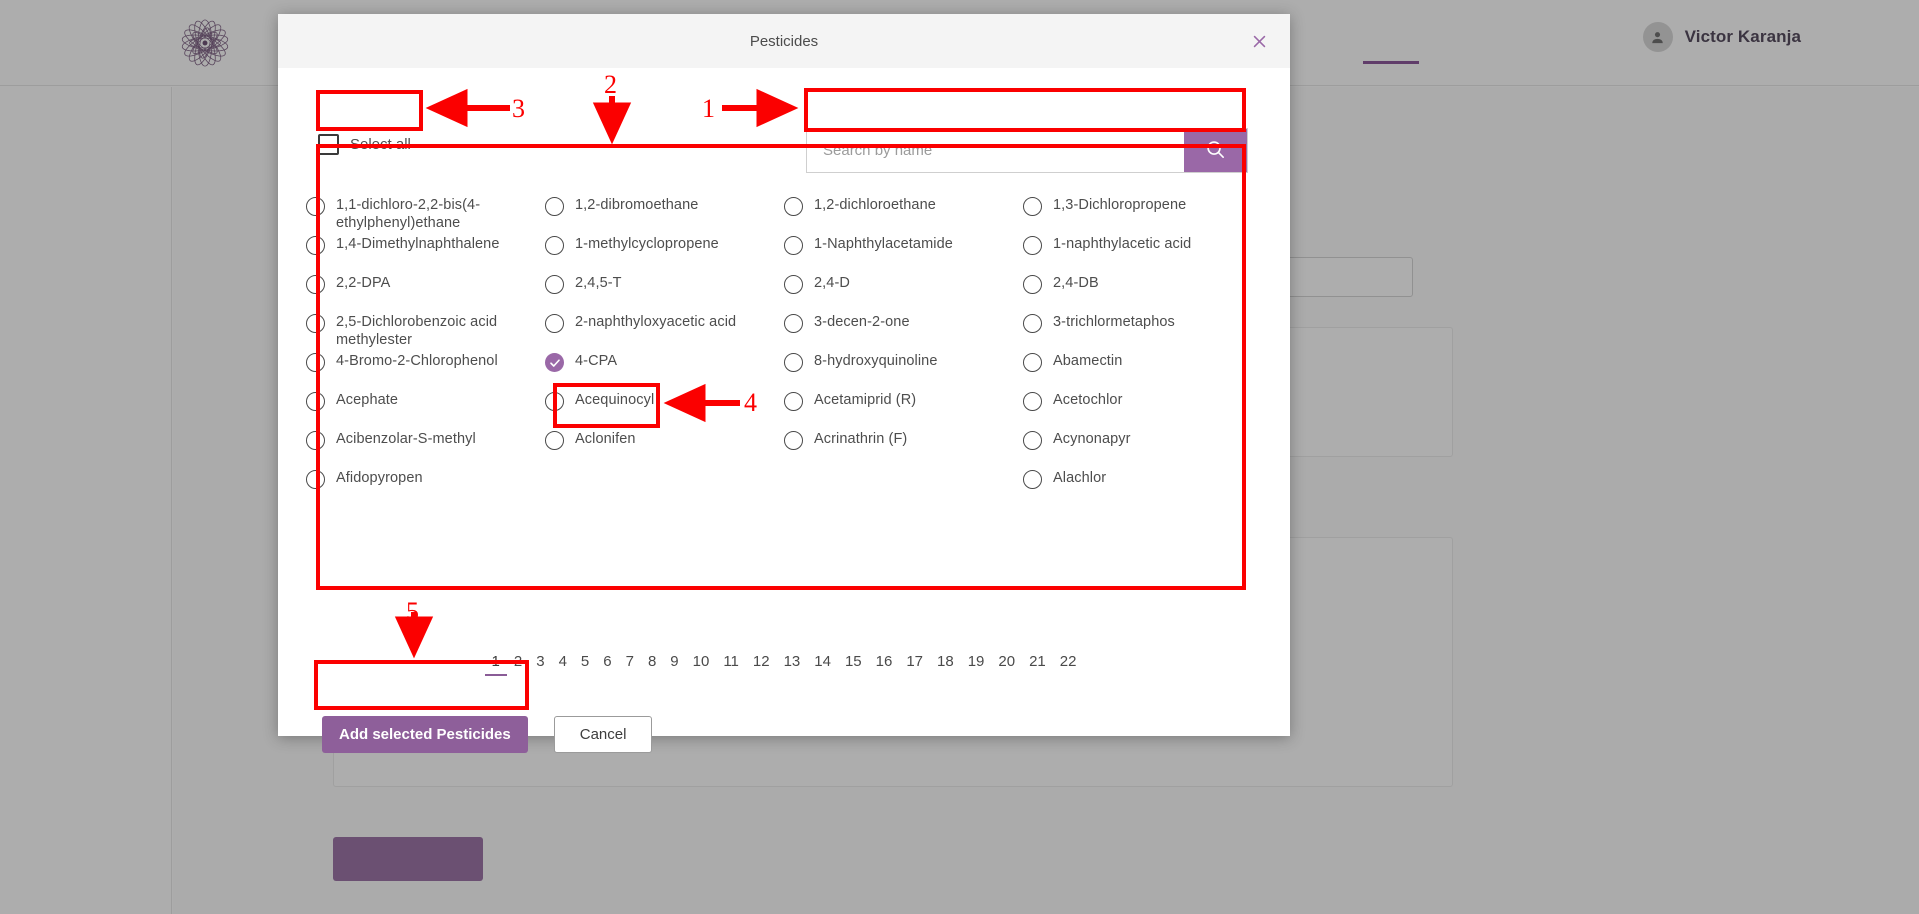 This screenshot has height=914, width=1919. Describe the element at coordinates (701, 664) in the screenshot. I see `pagination-page-10: 10` at that location.